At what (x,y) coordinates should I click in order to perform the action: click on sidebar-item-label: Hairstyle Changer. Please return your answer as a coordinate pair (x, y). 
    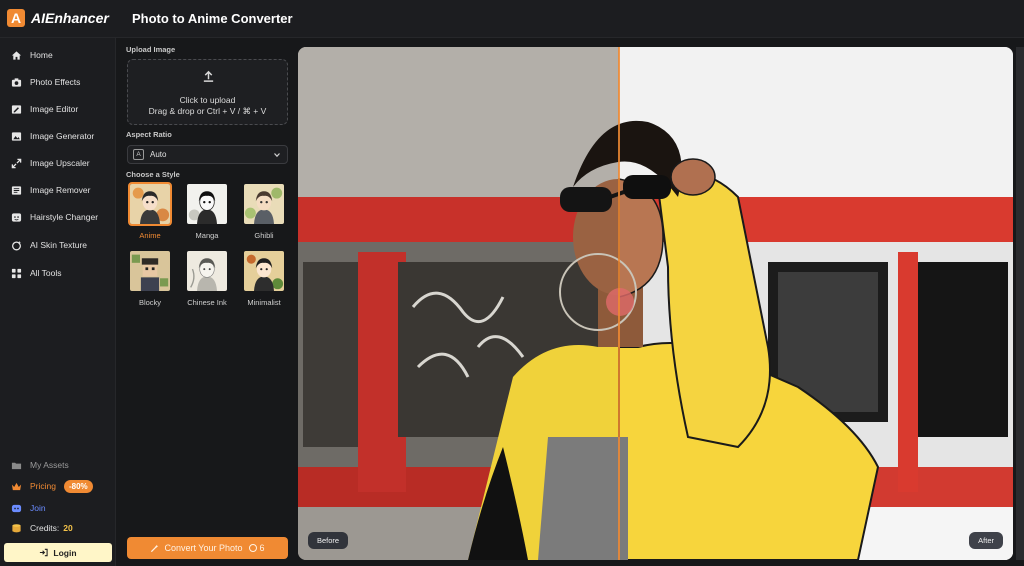
    Looking at the image, I should click on (64, 217).